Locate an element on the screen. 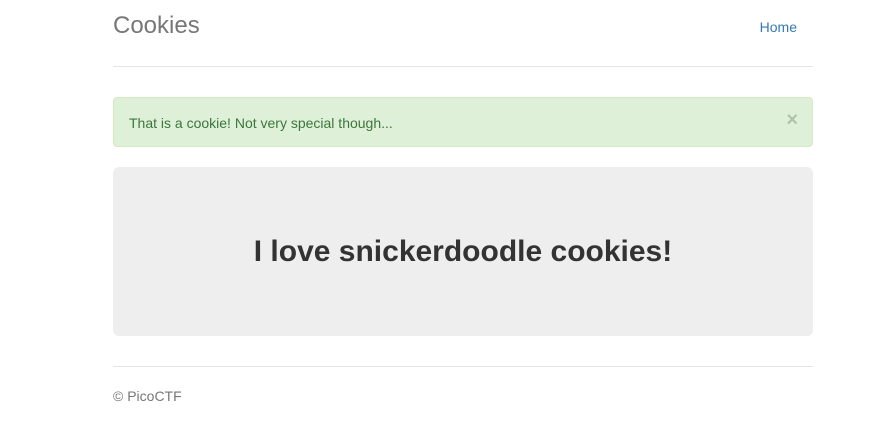 The height and width of the screenshot is (434, 889). close-icon: × is located at coordinates (792, 120).